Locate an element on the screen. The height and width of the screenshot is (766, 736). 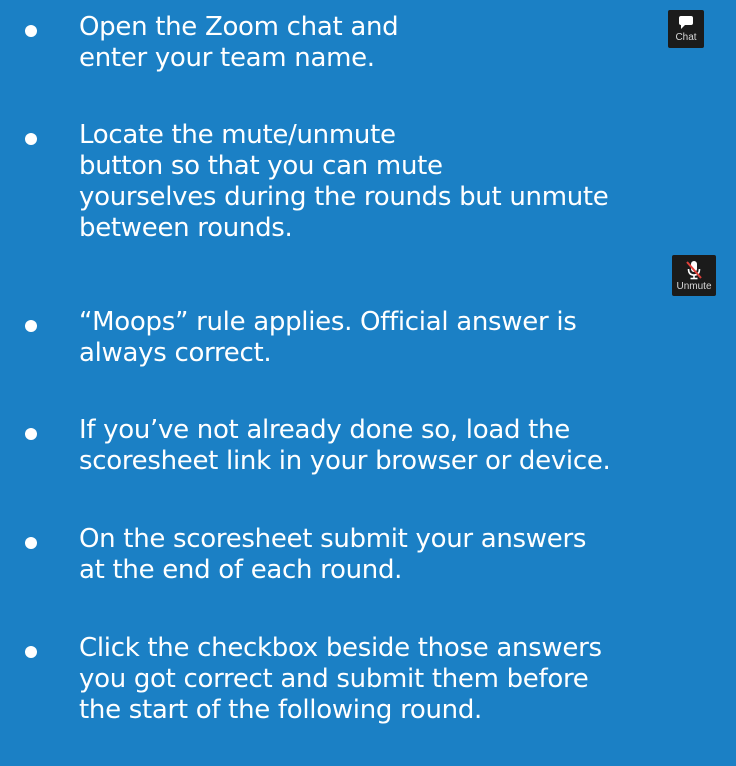
speech-bubble-icon is located at coordinates (686, 22).